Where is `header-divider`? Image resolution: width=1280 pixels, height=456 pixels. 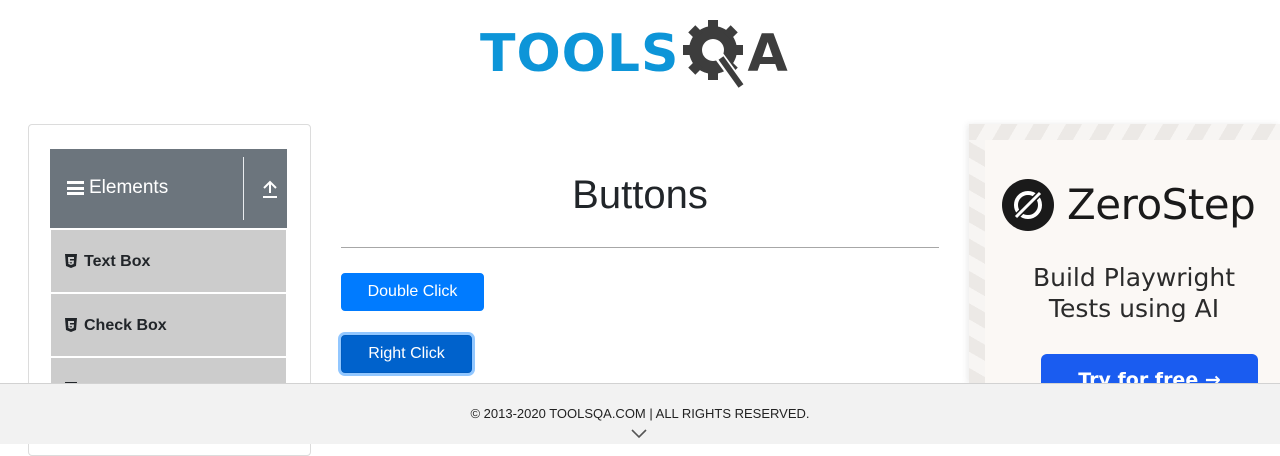
header-divider is located at coordinates (243, 188).